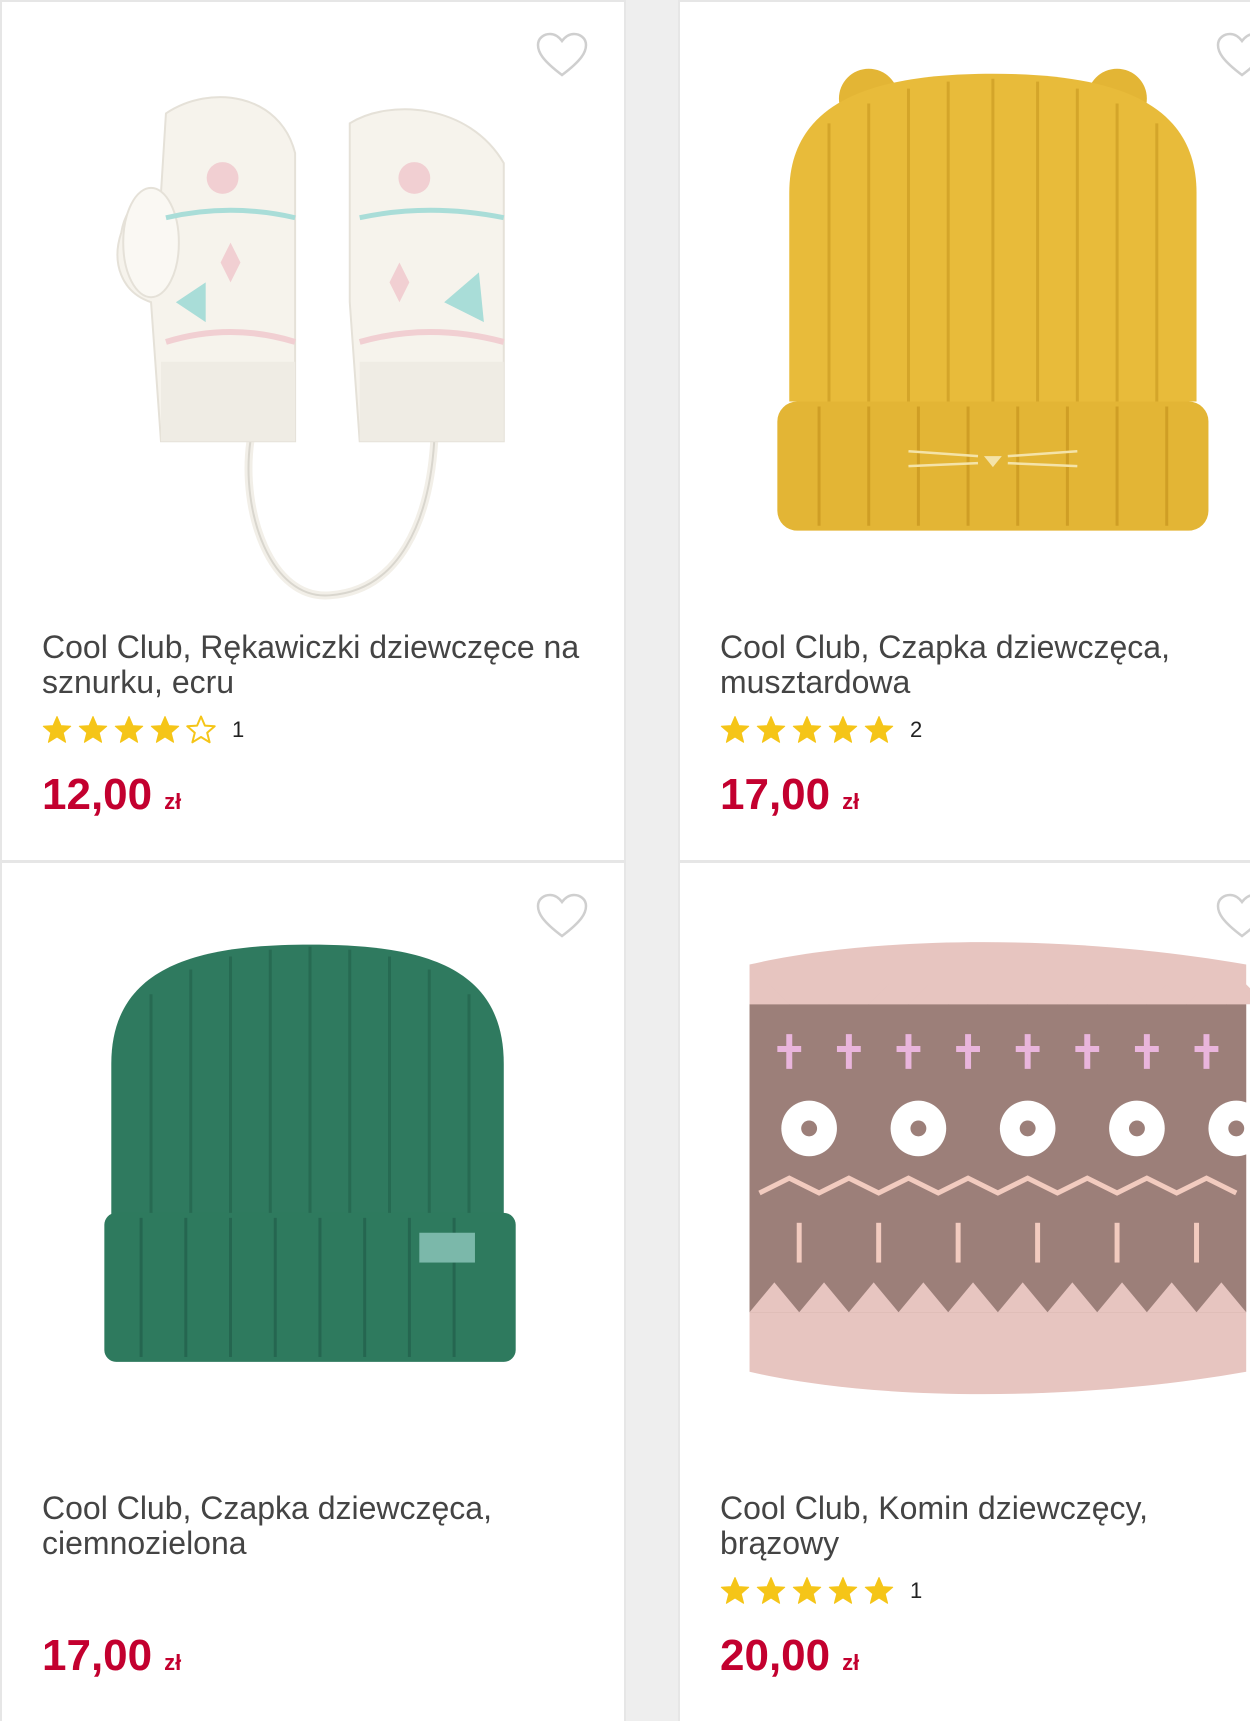  I want to click on product-price: 20,00 zł, so click(789, 1656).